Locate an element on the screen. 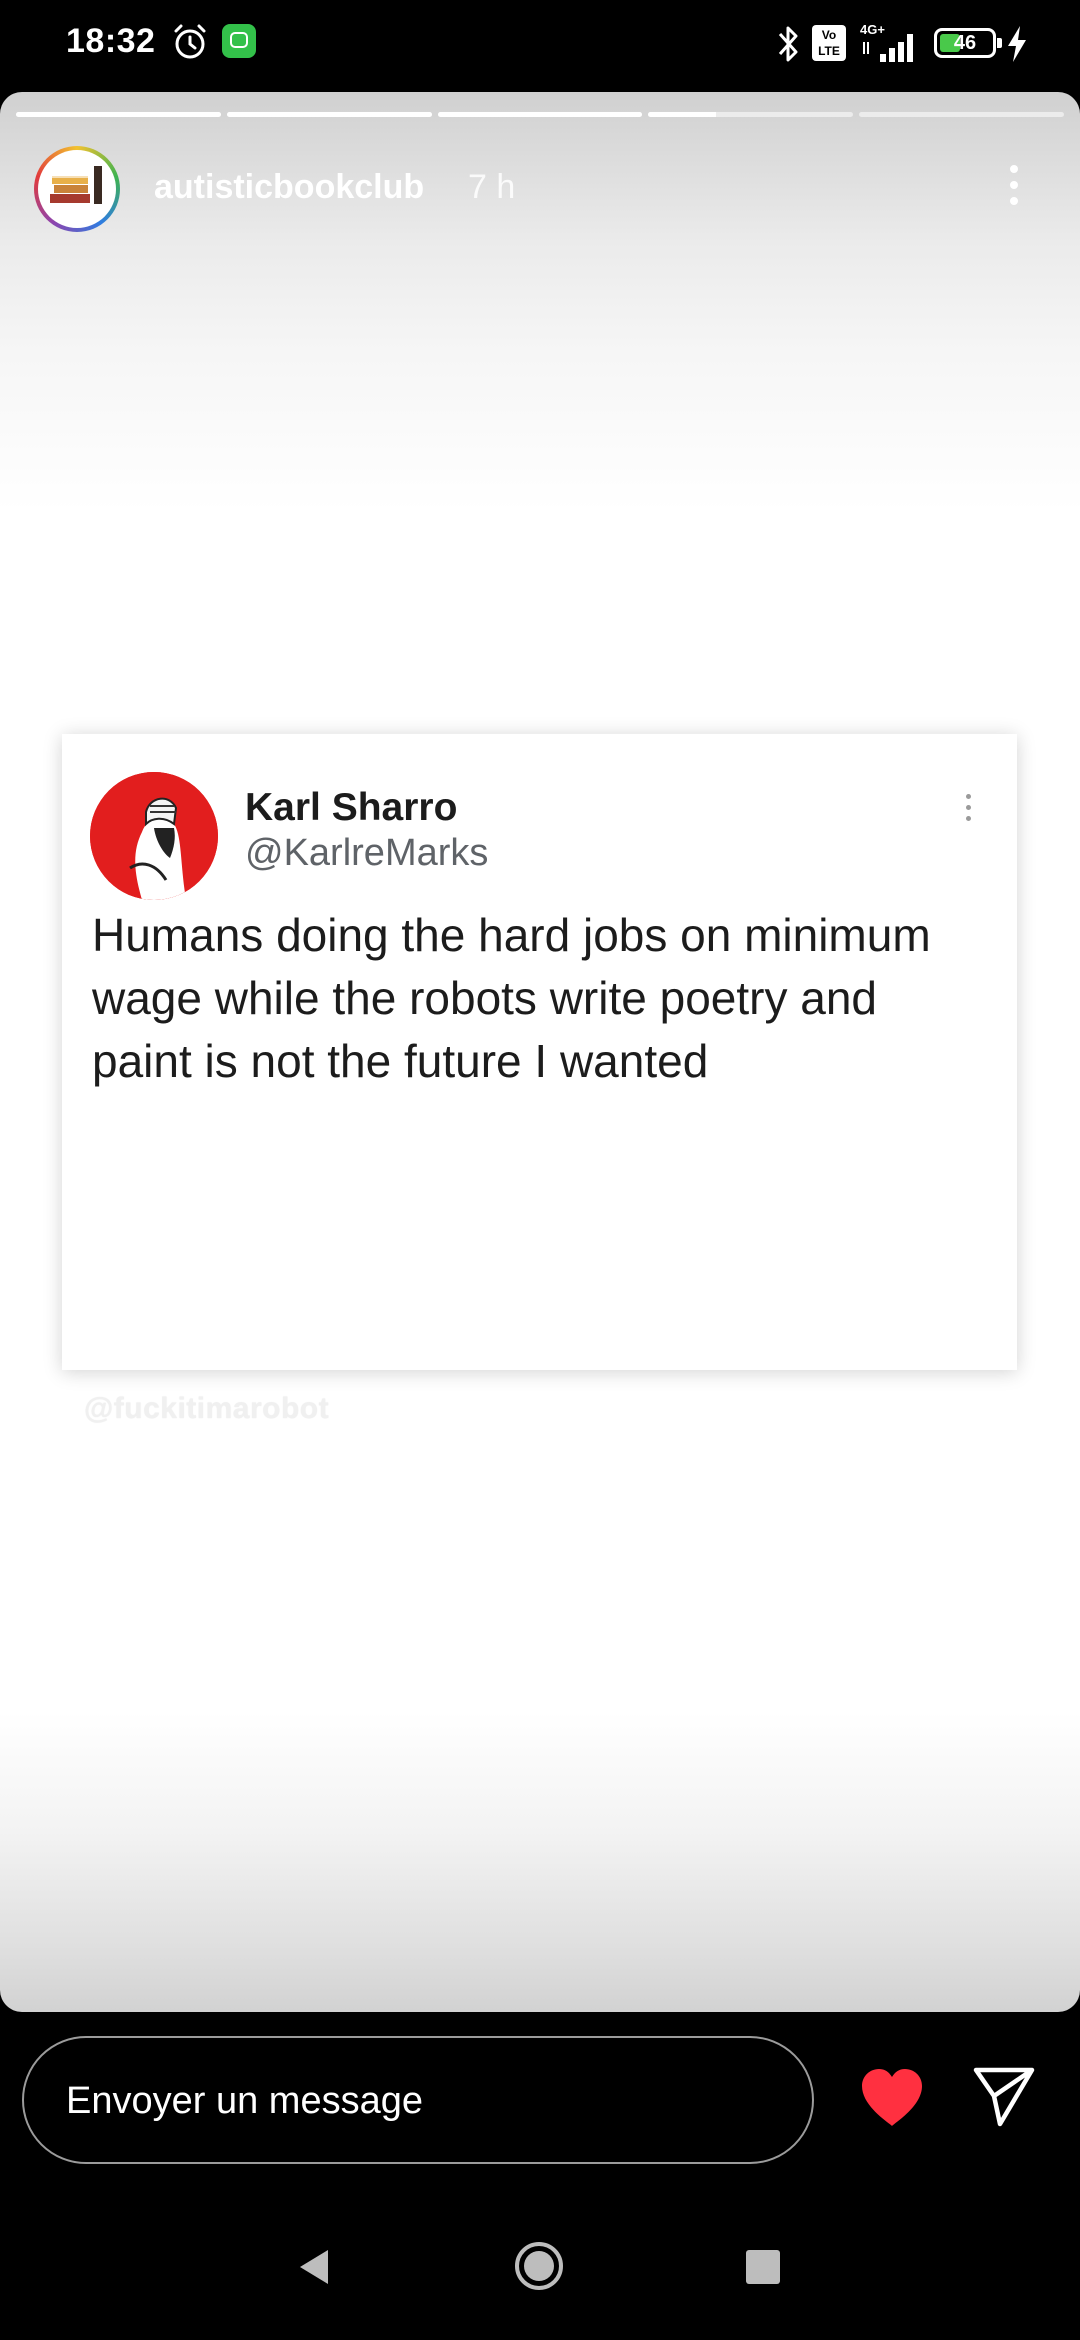 This screenshot has height=2340, width=1080. tweet-author-name: Karl Sharro is located at coordinates (351, 807).